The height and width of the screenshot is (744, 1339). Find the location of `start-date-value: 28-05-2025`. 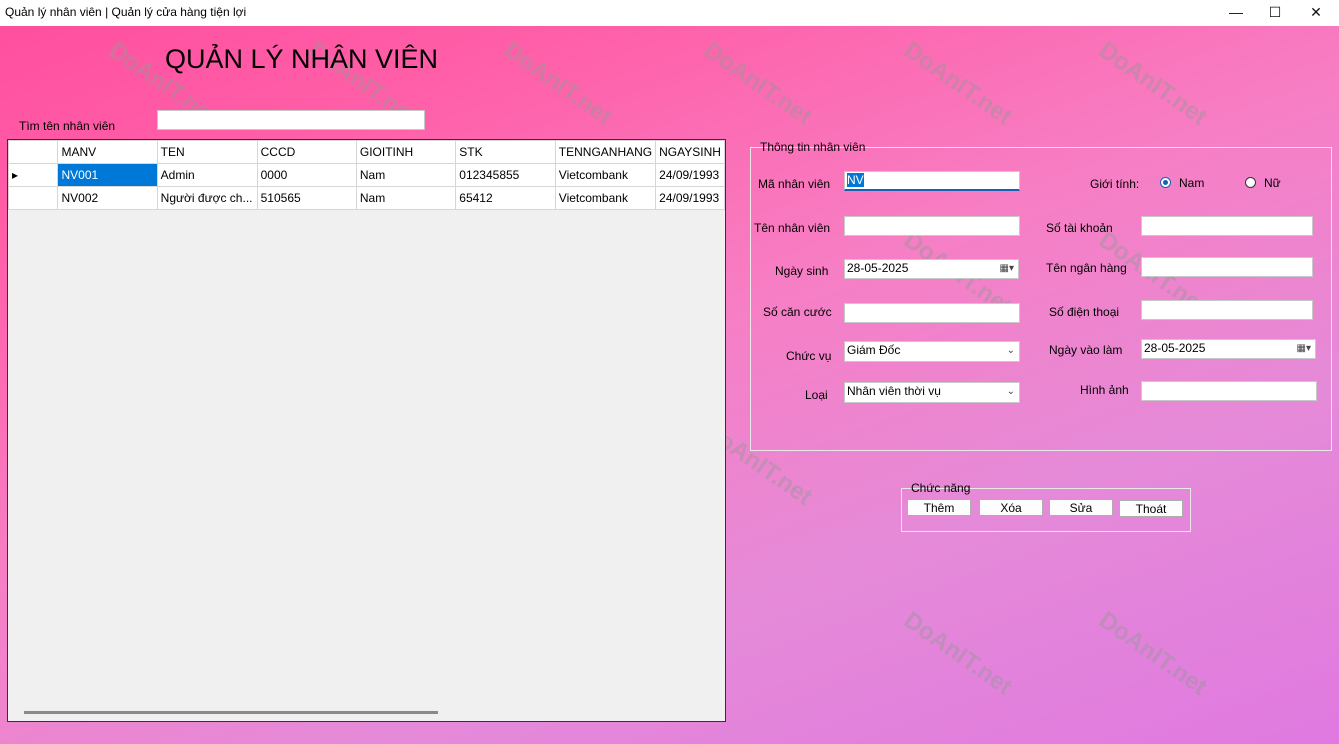

start-date-value: 28-05-2025 is located at coordinates (1175, 348).